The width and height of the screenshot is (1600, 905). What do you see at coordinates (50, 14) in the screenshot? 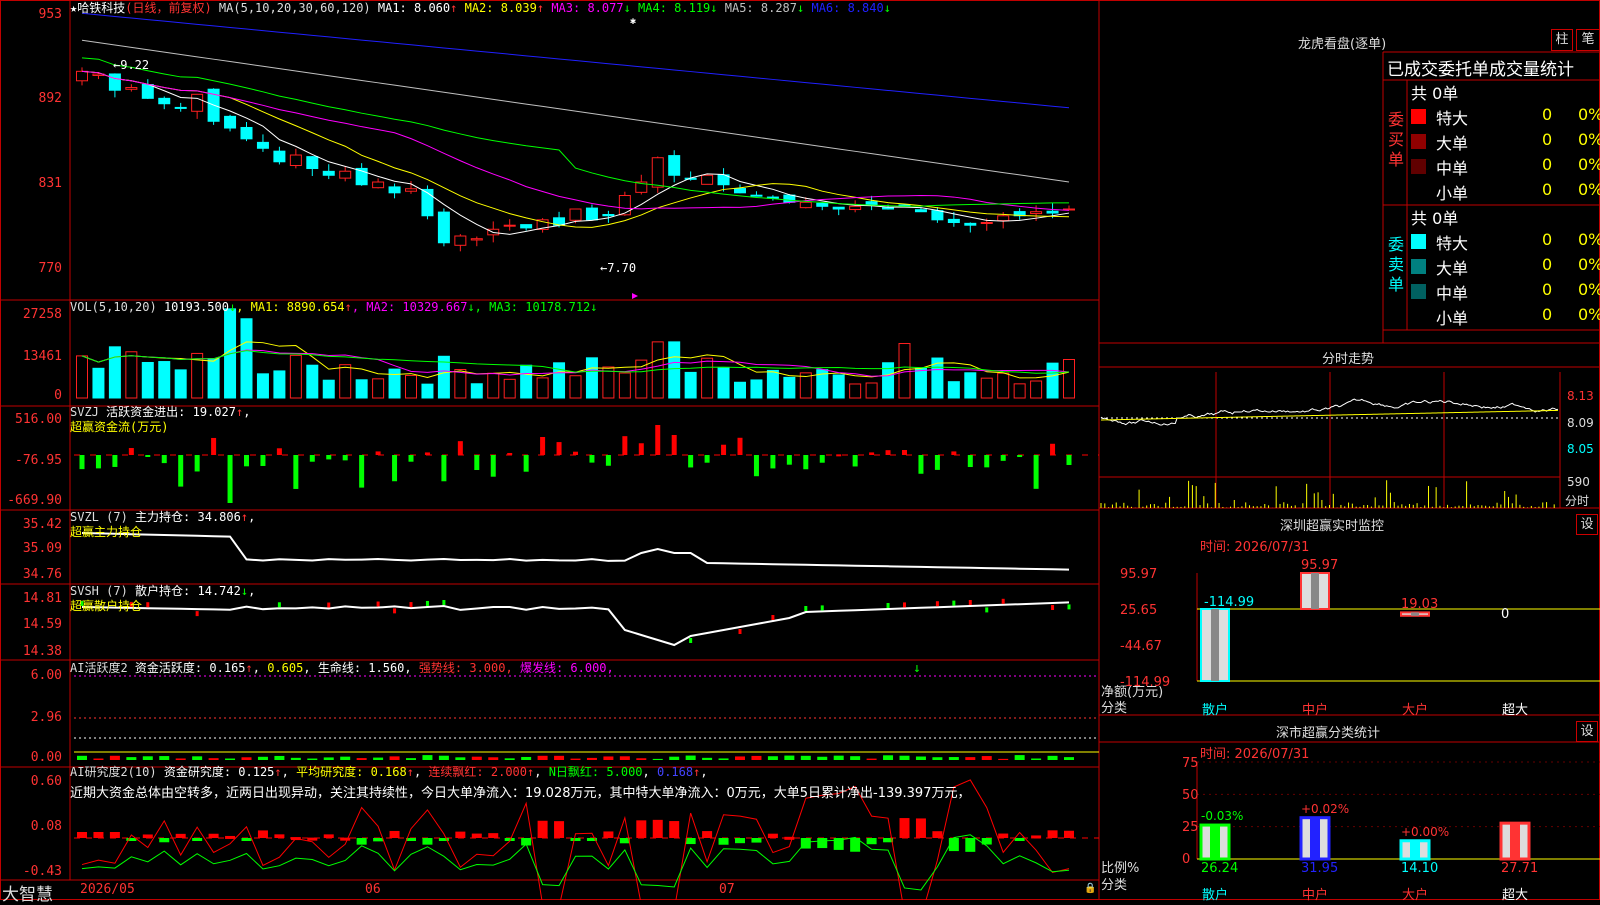
I see `kline-y-label: 953` at bounding box center [50, 14].